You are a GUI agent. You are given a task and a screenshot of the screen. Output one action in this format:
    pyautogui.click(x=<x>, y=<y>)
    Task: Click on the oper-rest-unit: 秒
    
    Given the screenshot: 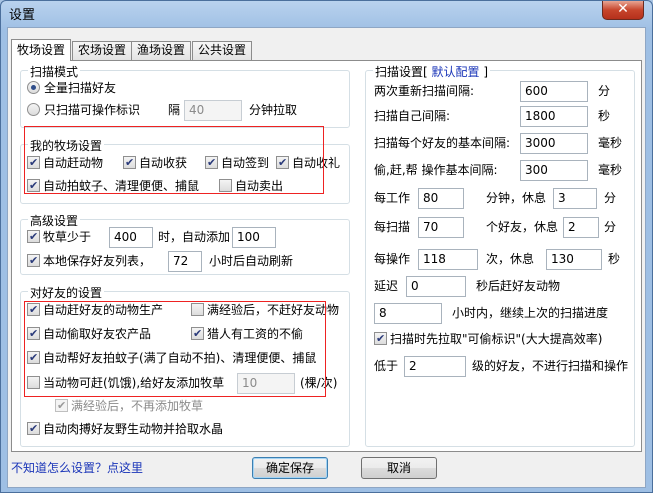 What is the action you would take?
    pyautogui.click(x=614, y=259)
    